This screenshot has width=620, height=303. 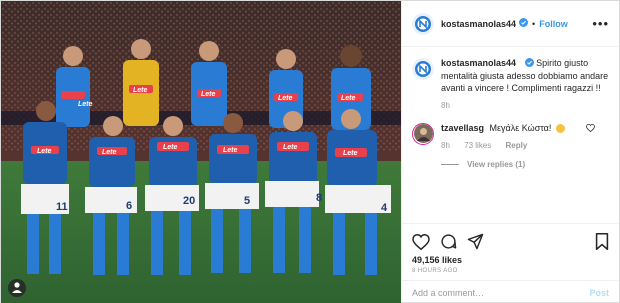 I want to click on shirt-number: 8, so click(x=319, y=198).